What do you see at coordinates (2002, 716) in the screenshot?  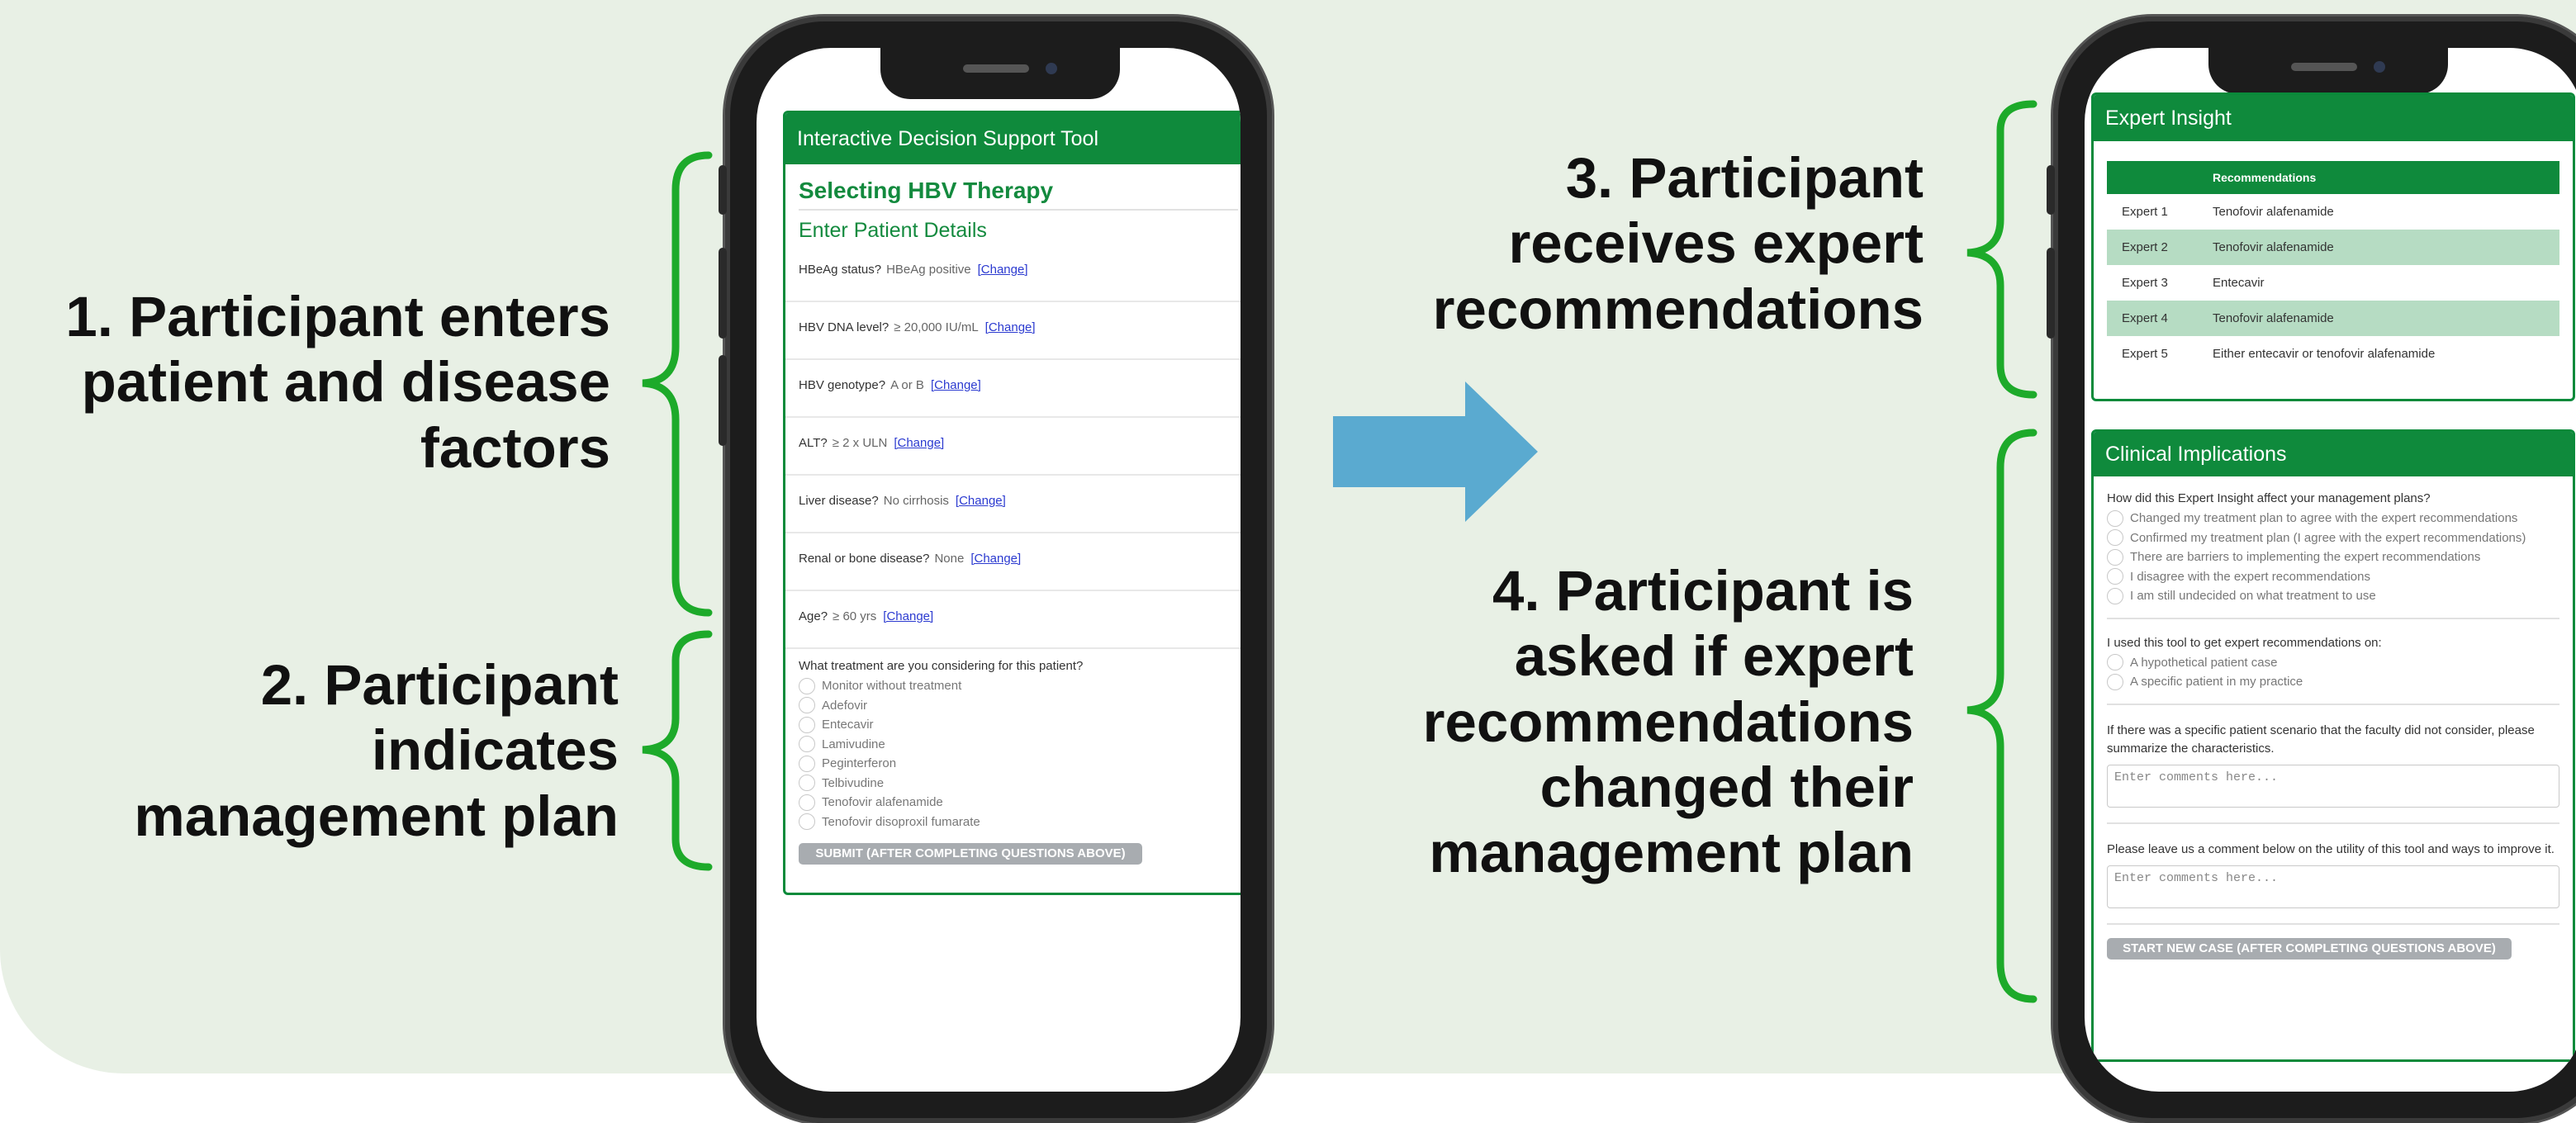 I see `bracket-step4` at bounding box center [2002, 716].